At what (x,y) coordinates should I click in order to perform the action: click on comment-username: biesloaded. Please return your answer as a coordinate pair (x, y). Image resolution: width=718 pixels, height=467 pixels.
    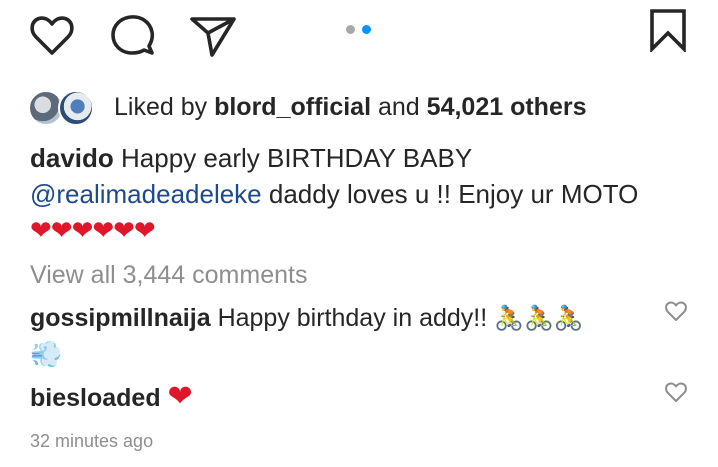
    Looking at the image, I should click on (95, 398).